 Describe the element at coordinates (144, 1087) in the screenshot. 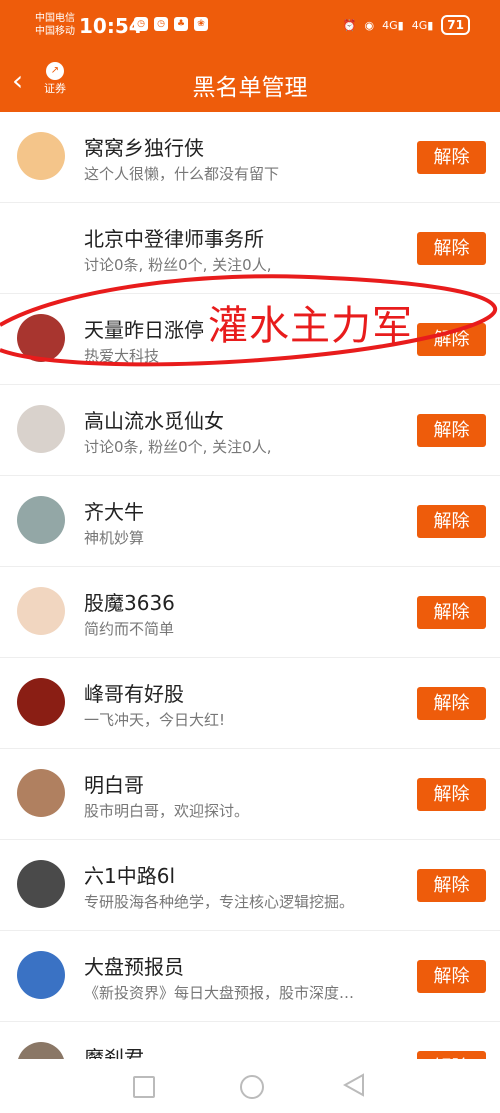

I see `recent-apps-icon` at that location.